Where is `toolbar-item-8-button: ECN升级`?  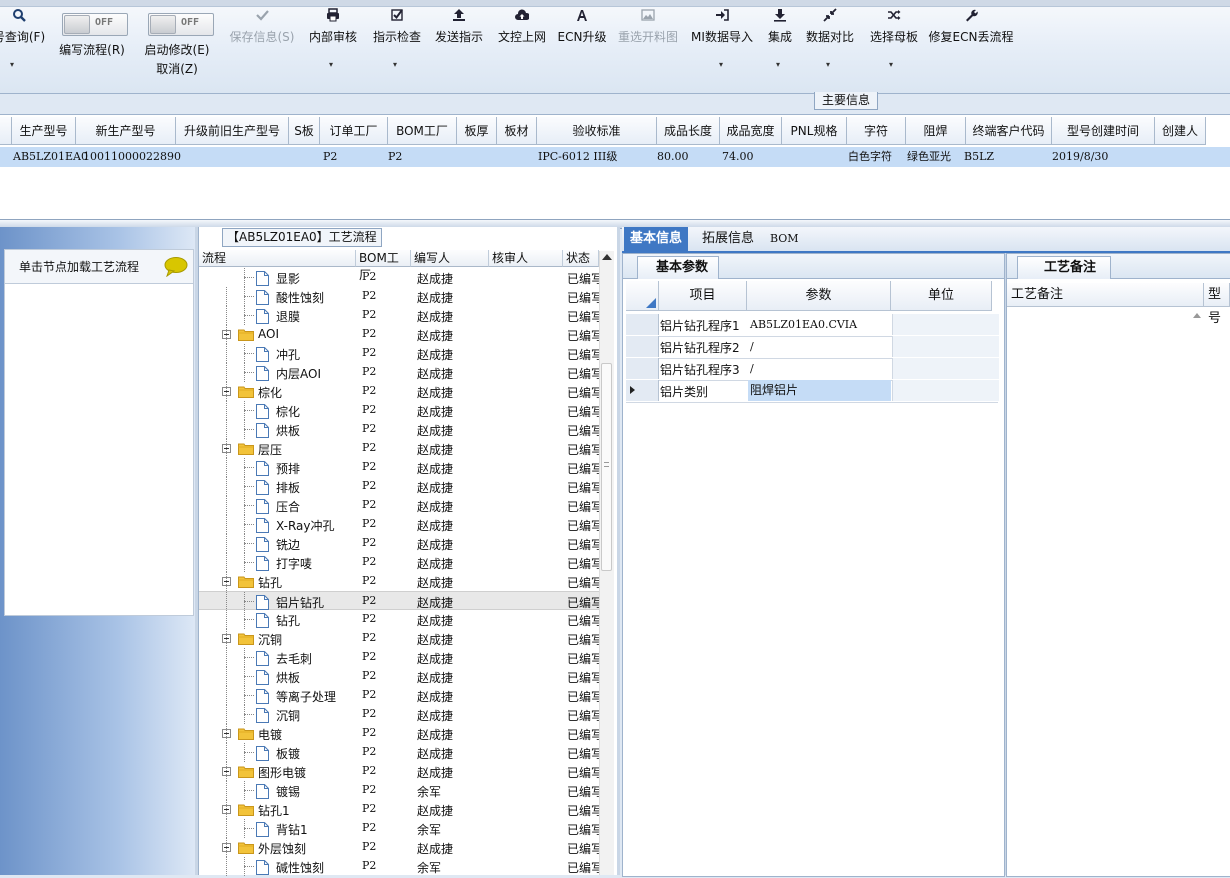 toolbar-item-8-button: ECN升级 is located at coordinates (582, 26).